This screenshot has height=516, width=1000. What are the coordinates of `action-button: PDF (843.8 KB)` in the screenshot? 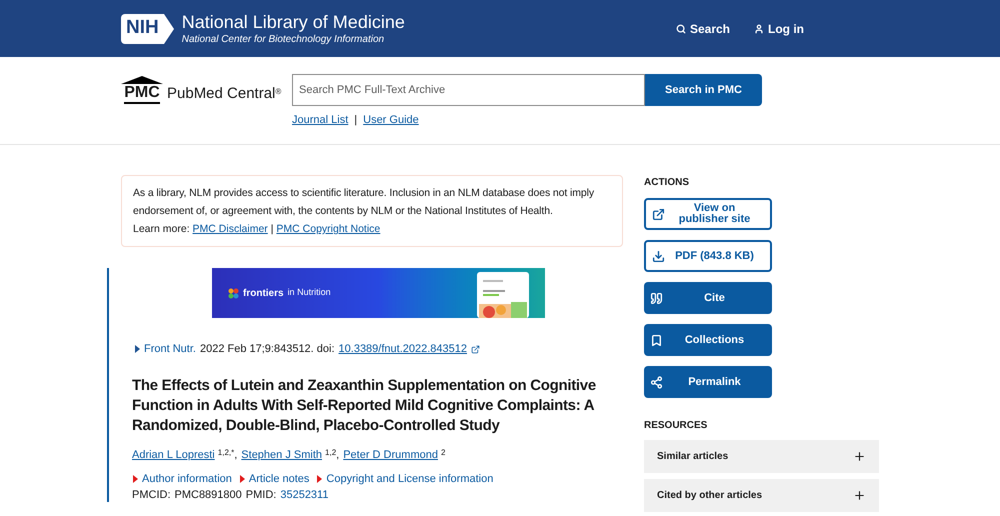 It's located at (708, 256).